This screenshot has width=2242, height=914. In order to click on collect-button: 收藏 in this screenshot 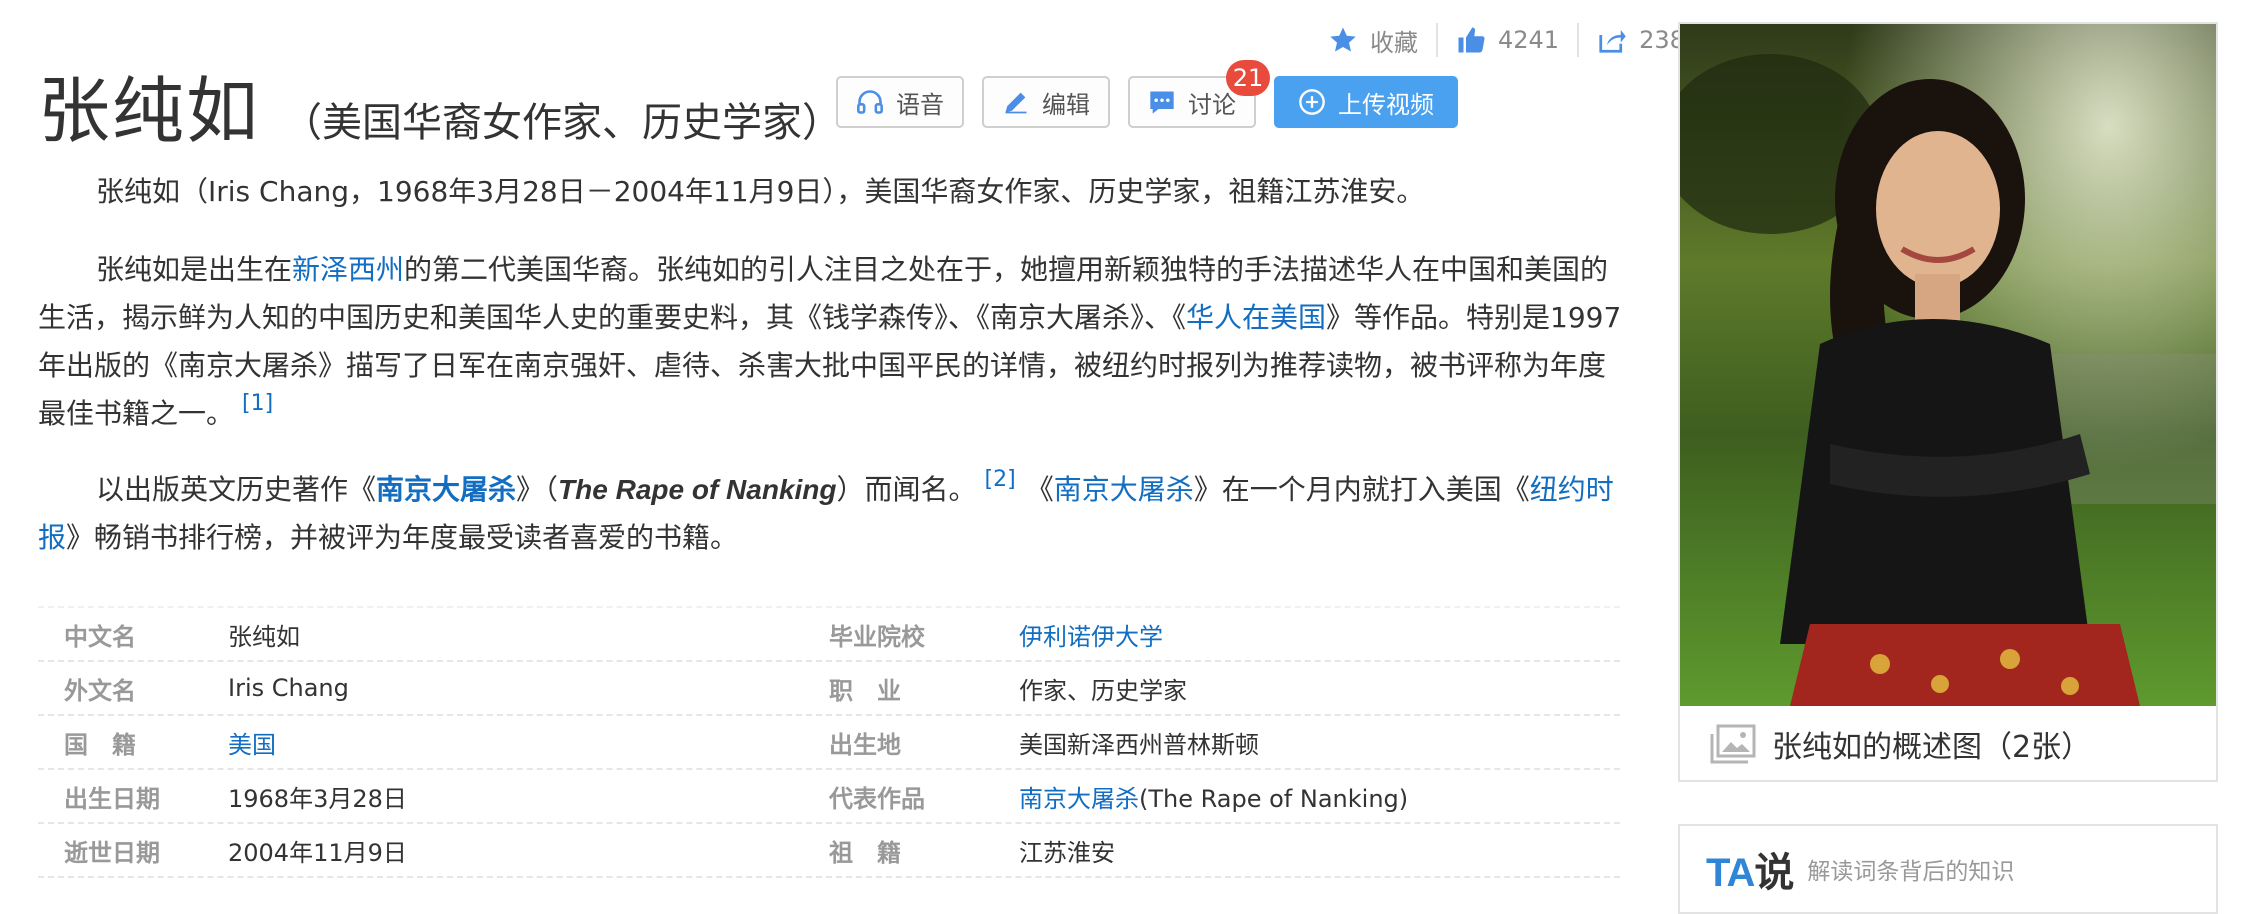, I will do `click(1373, 40)`.